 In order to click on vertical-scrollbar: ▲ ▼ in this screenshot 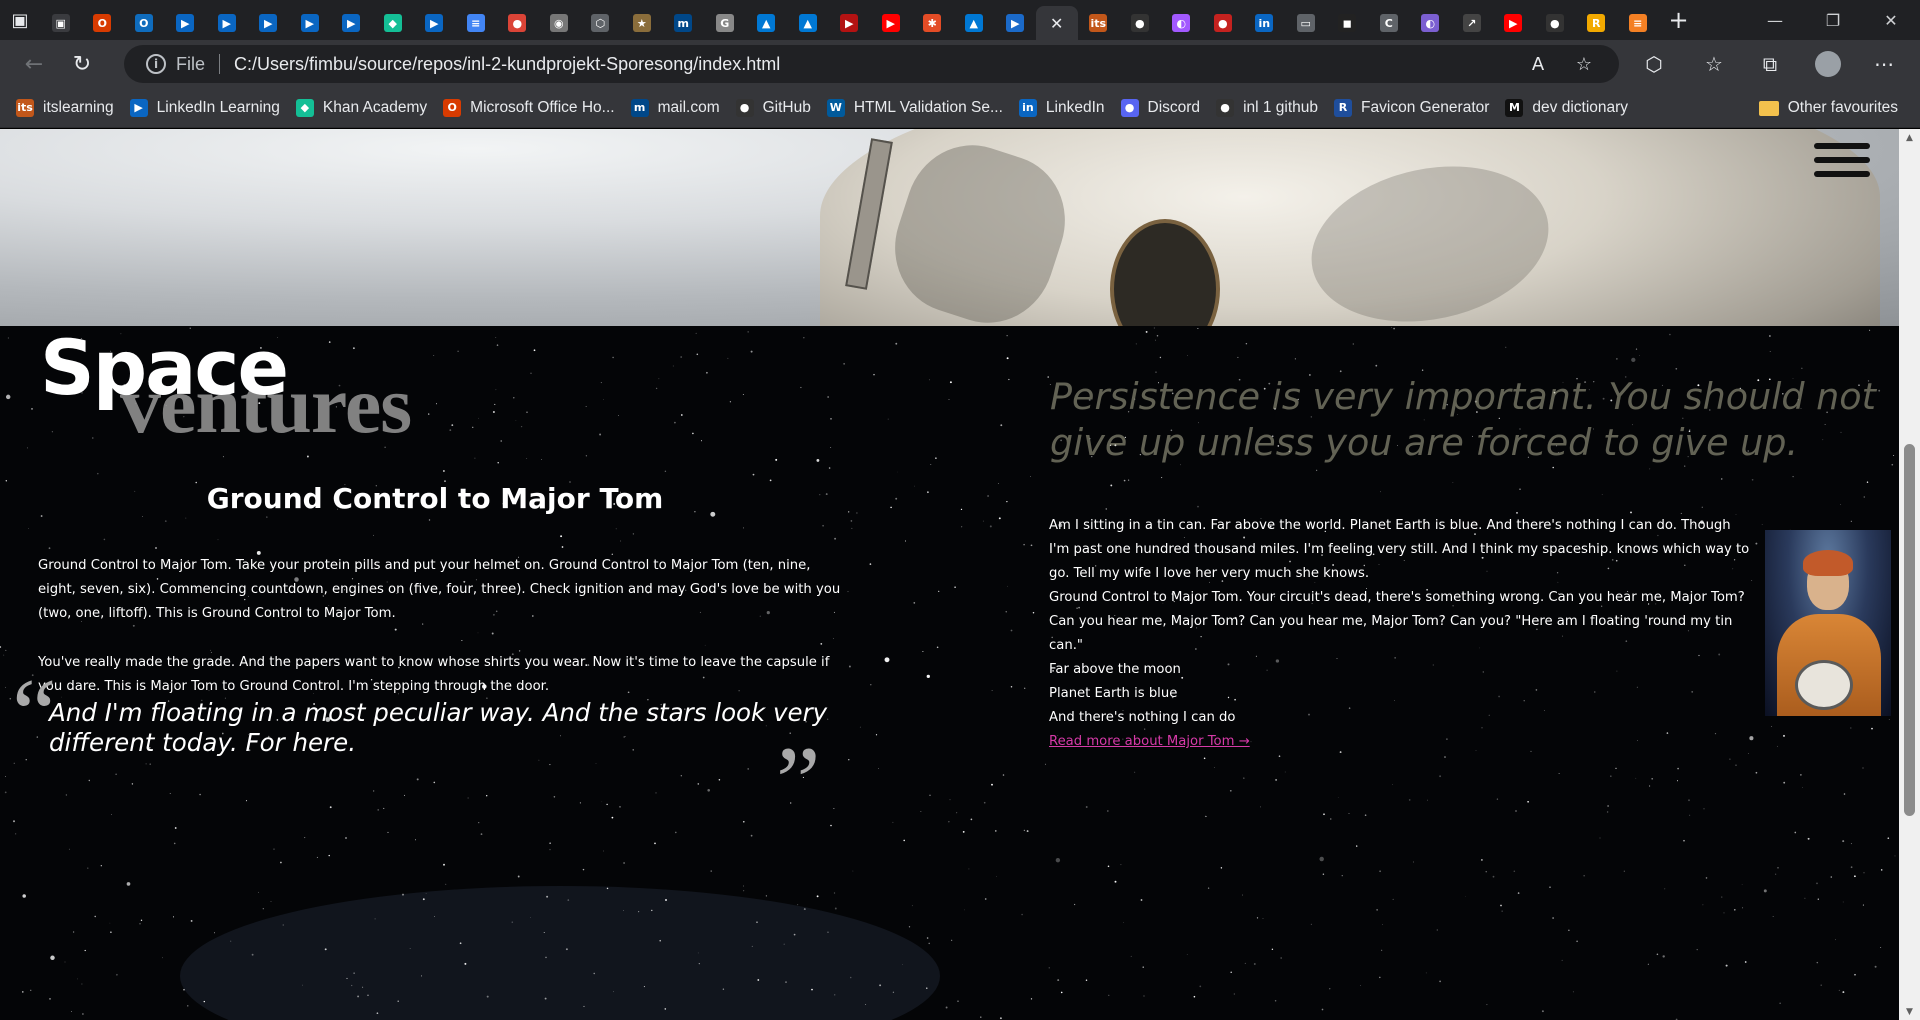, I will do `click(1909, 574)`.